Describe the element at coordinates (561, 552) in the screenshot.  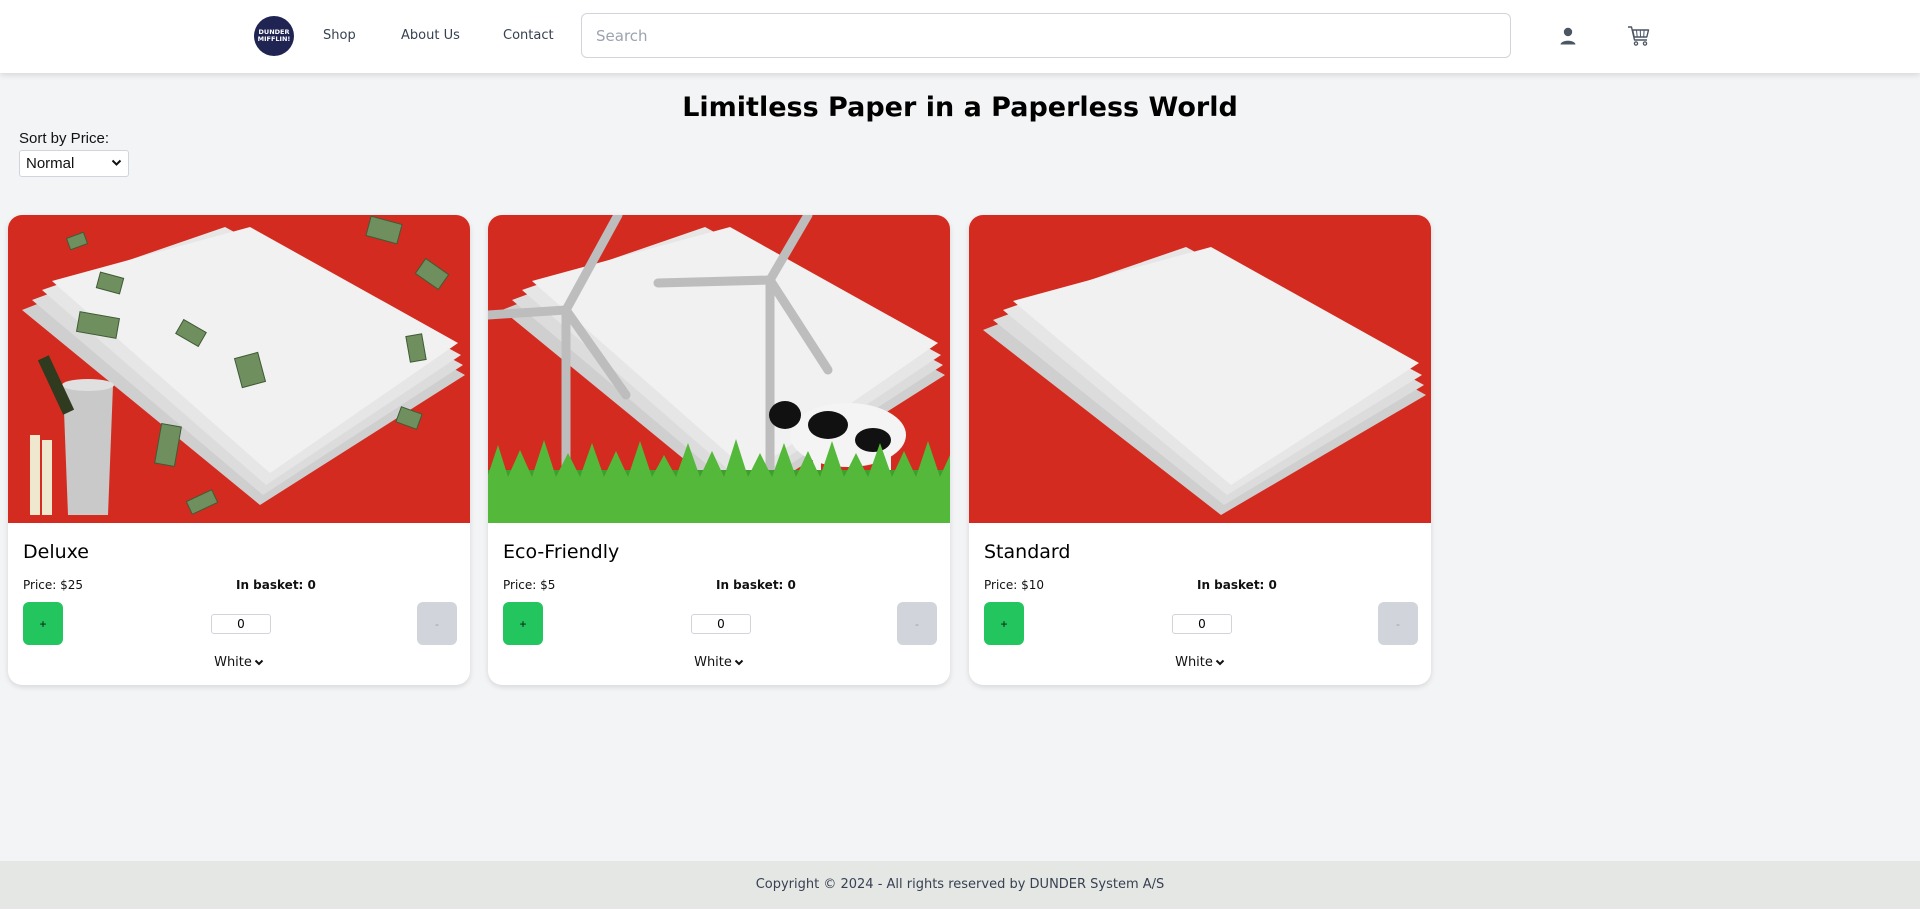
I see `product-name: Eco-Friendly` at that location.